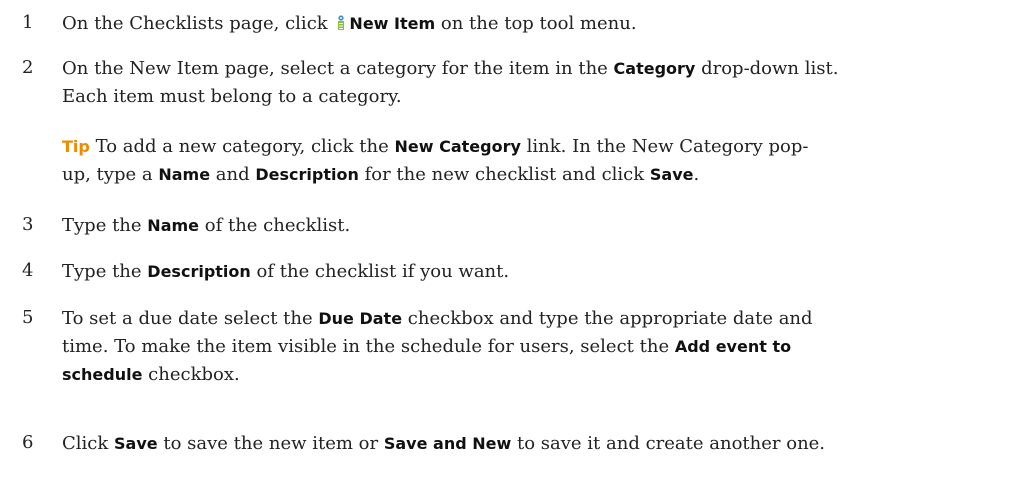  Describe the element at coordinates (277, 225) in the screenshot. I see `step-text-part: of the checklist.` at that location.